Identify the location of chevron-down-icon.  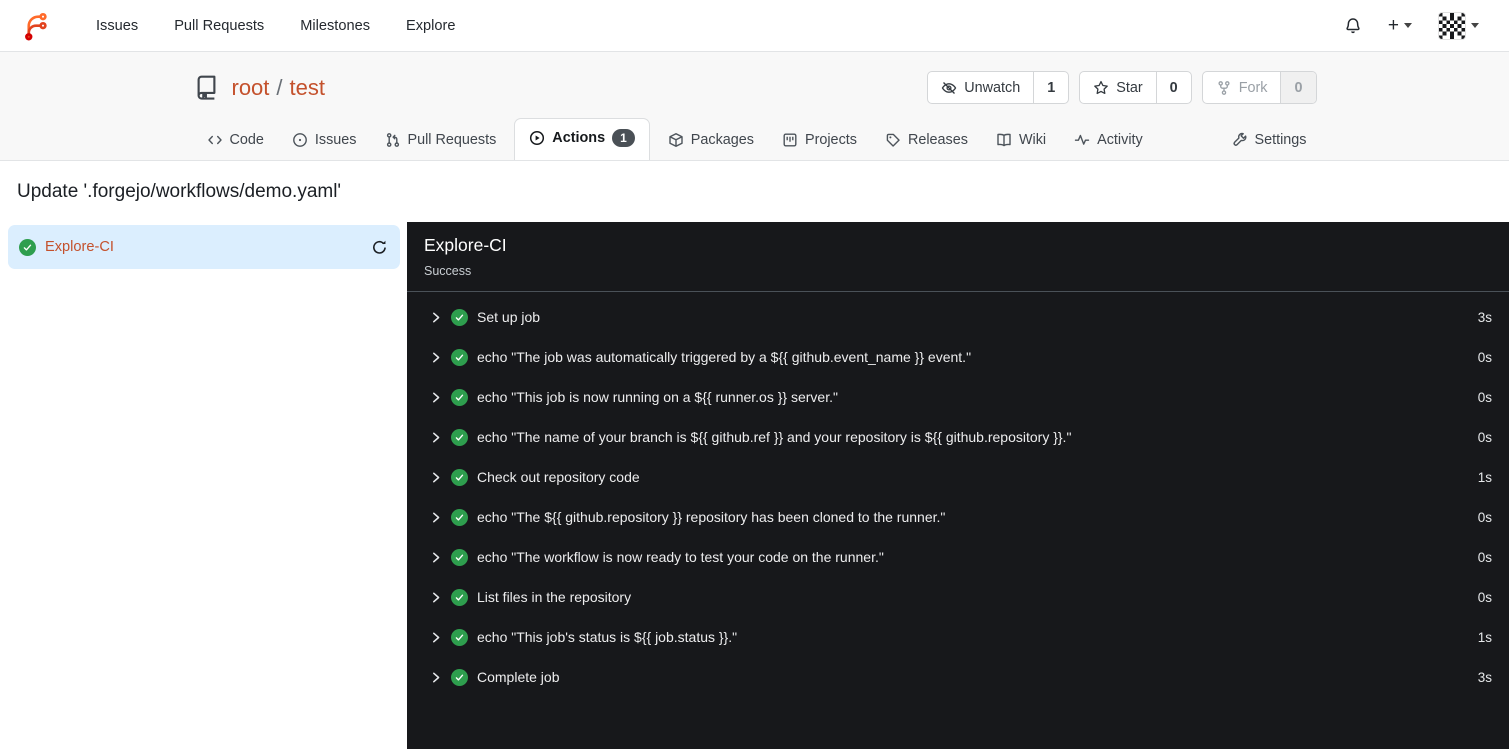
(1475, 25).